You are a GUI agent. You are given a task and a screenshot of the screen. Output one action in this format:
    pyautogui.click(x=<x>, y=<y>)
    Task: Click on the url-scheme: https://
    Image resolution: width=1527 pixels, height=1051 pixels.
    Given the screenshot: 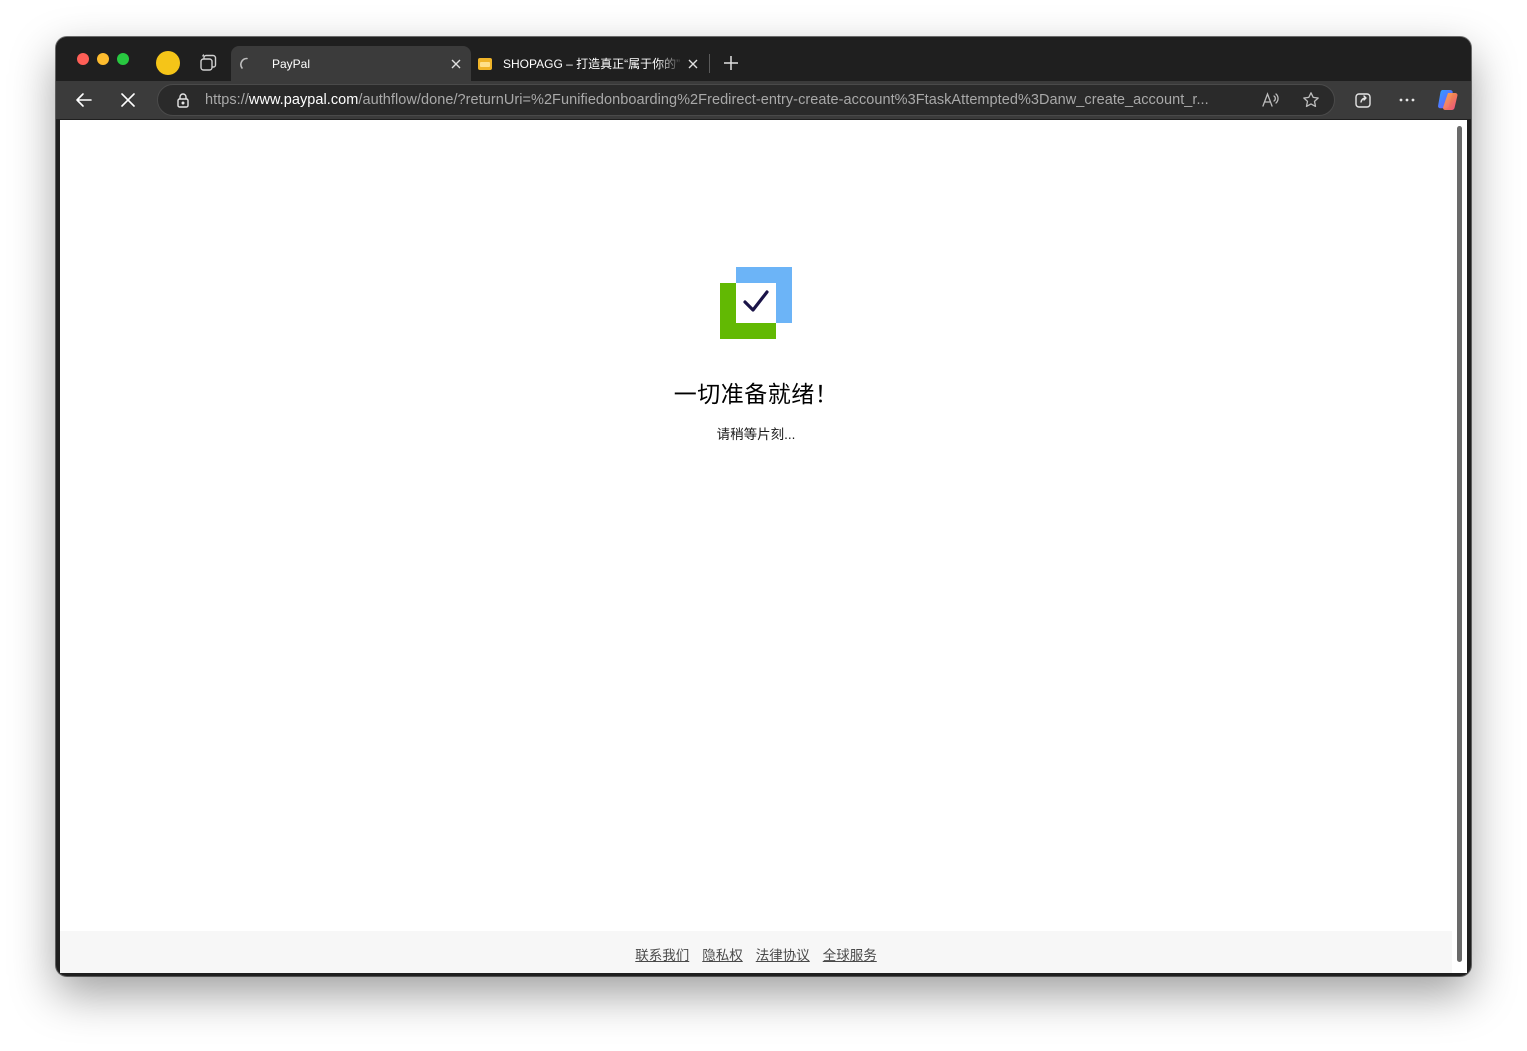 What is the action you would take?
    pyautogui.click(x=227, y=100)
    